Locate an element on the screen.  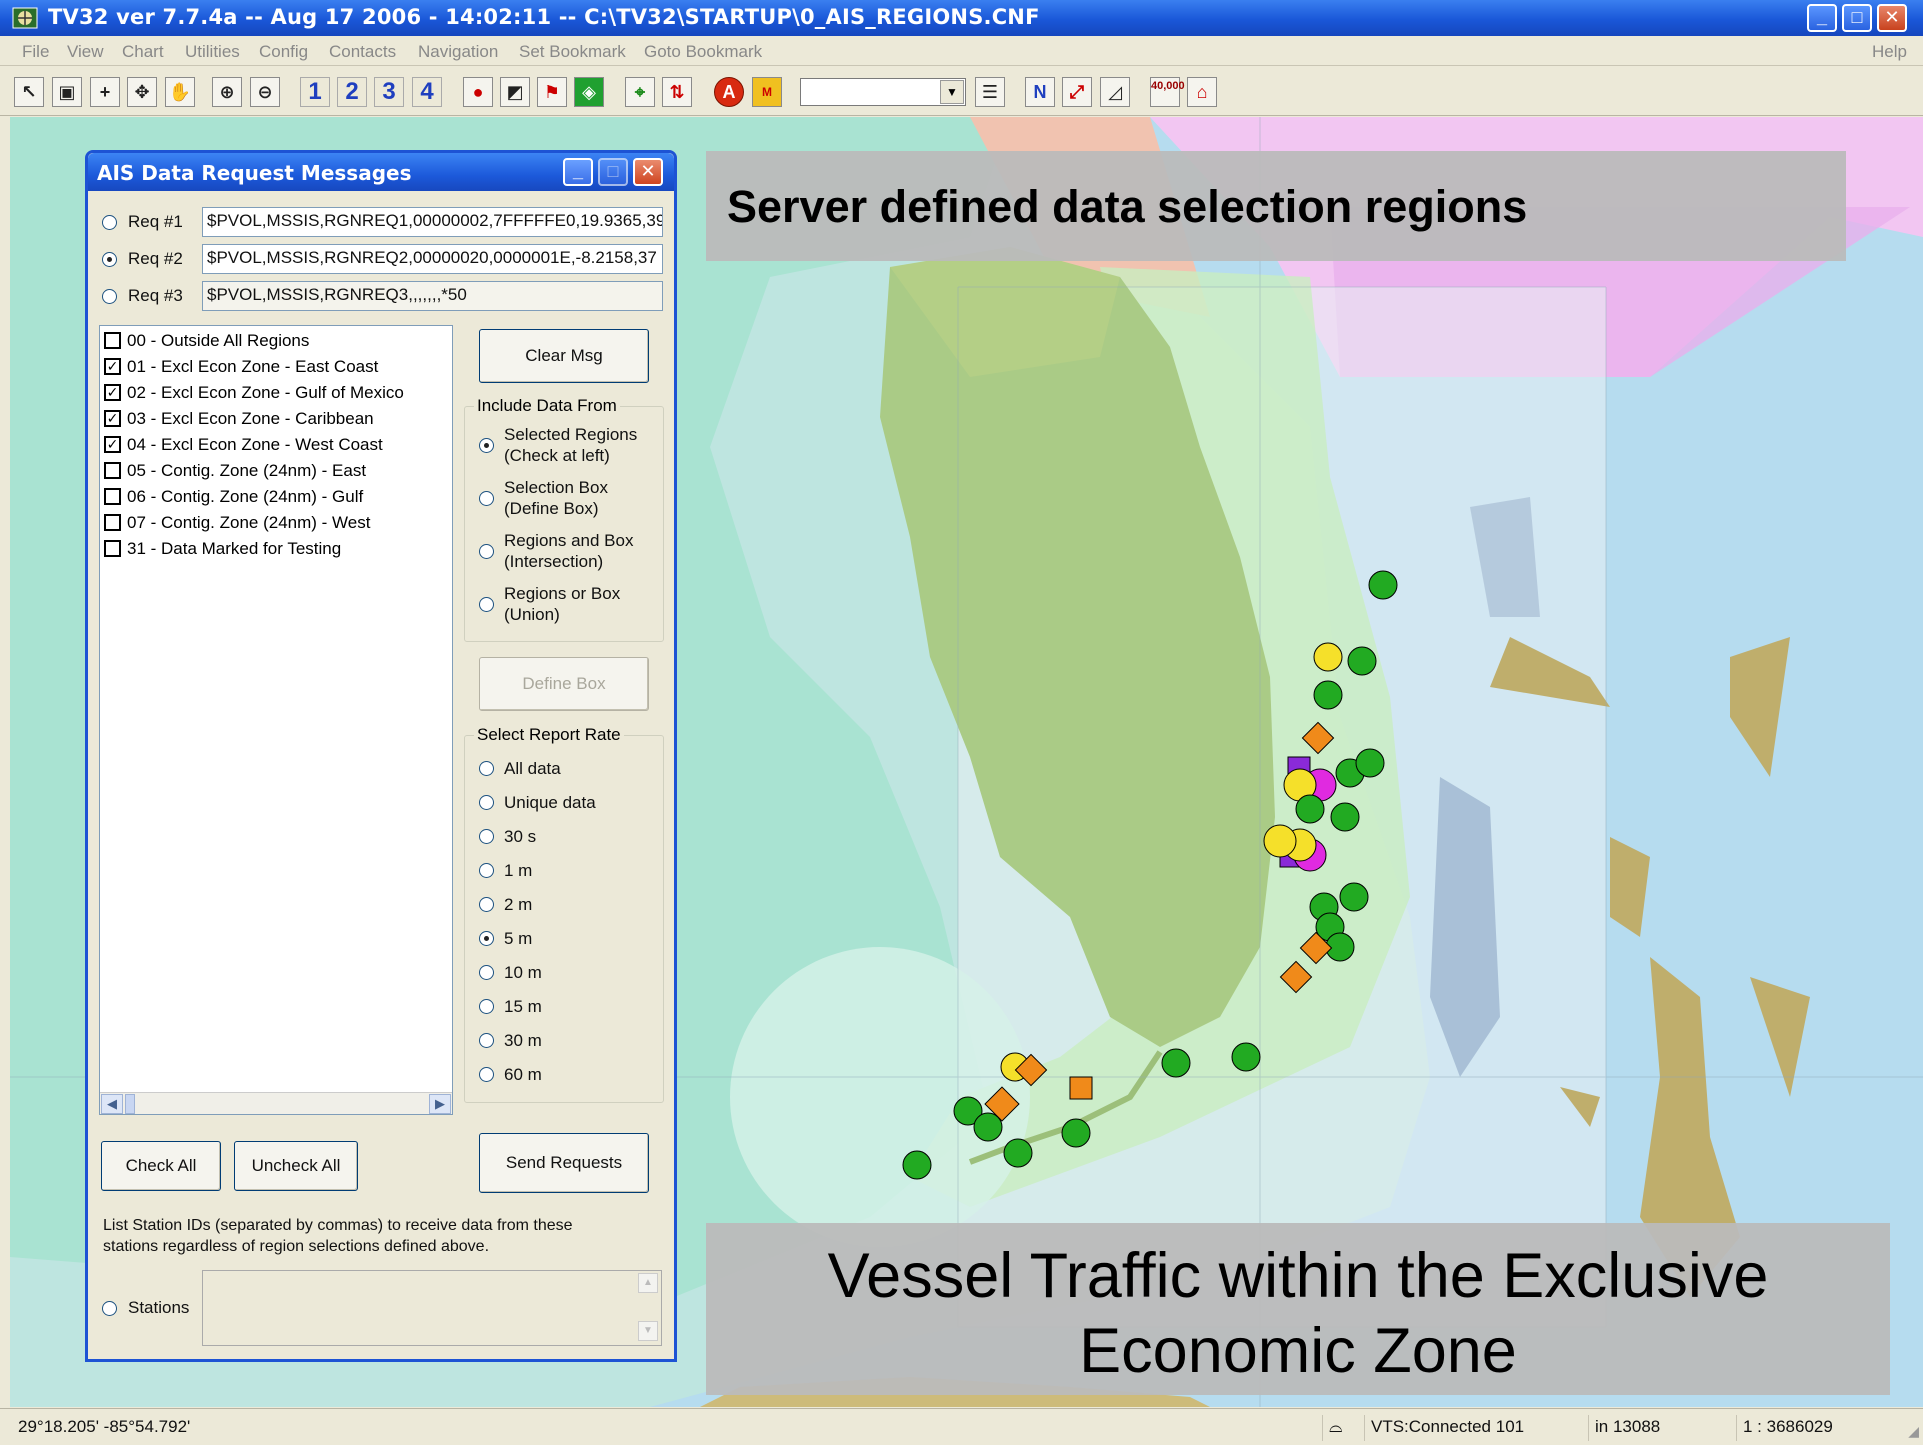
menu-navigation: Navigation is located at coordinates (458, 52).